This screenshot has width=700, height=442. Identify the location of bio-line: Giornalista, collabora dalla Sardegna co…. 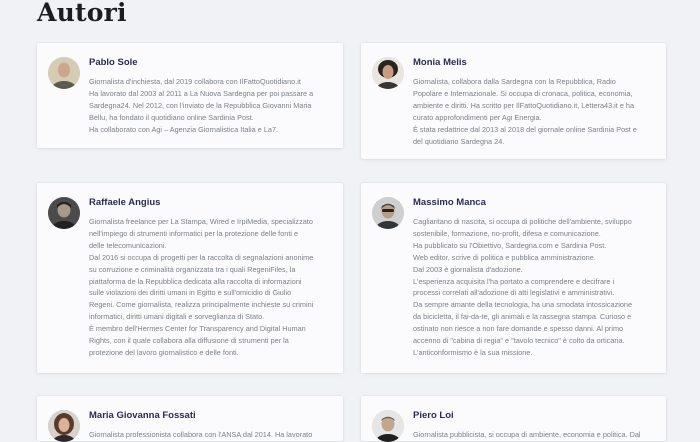
(514, 81).